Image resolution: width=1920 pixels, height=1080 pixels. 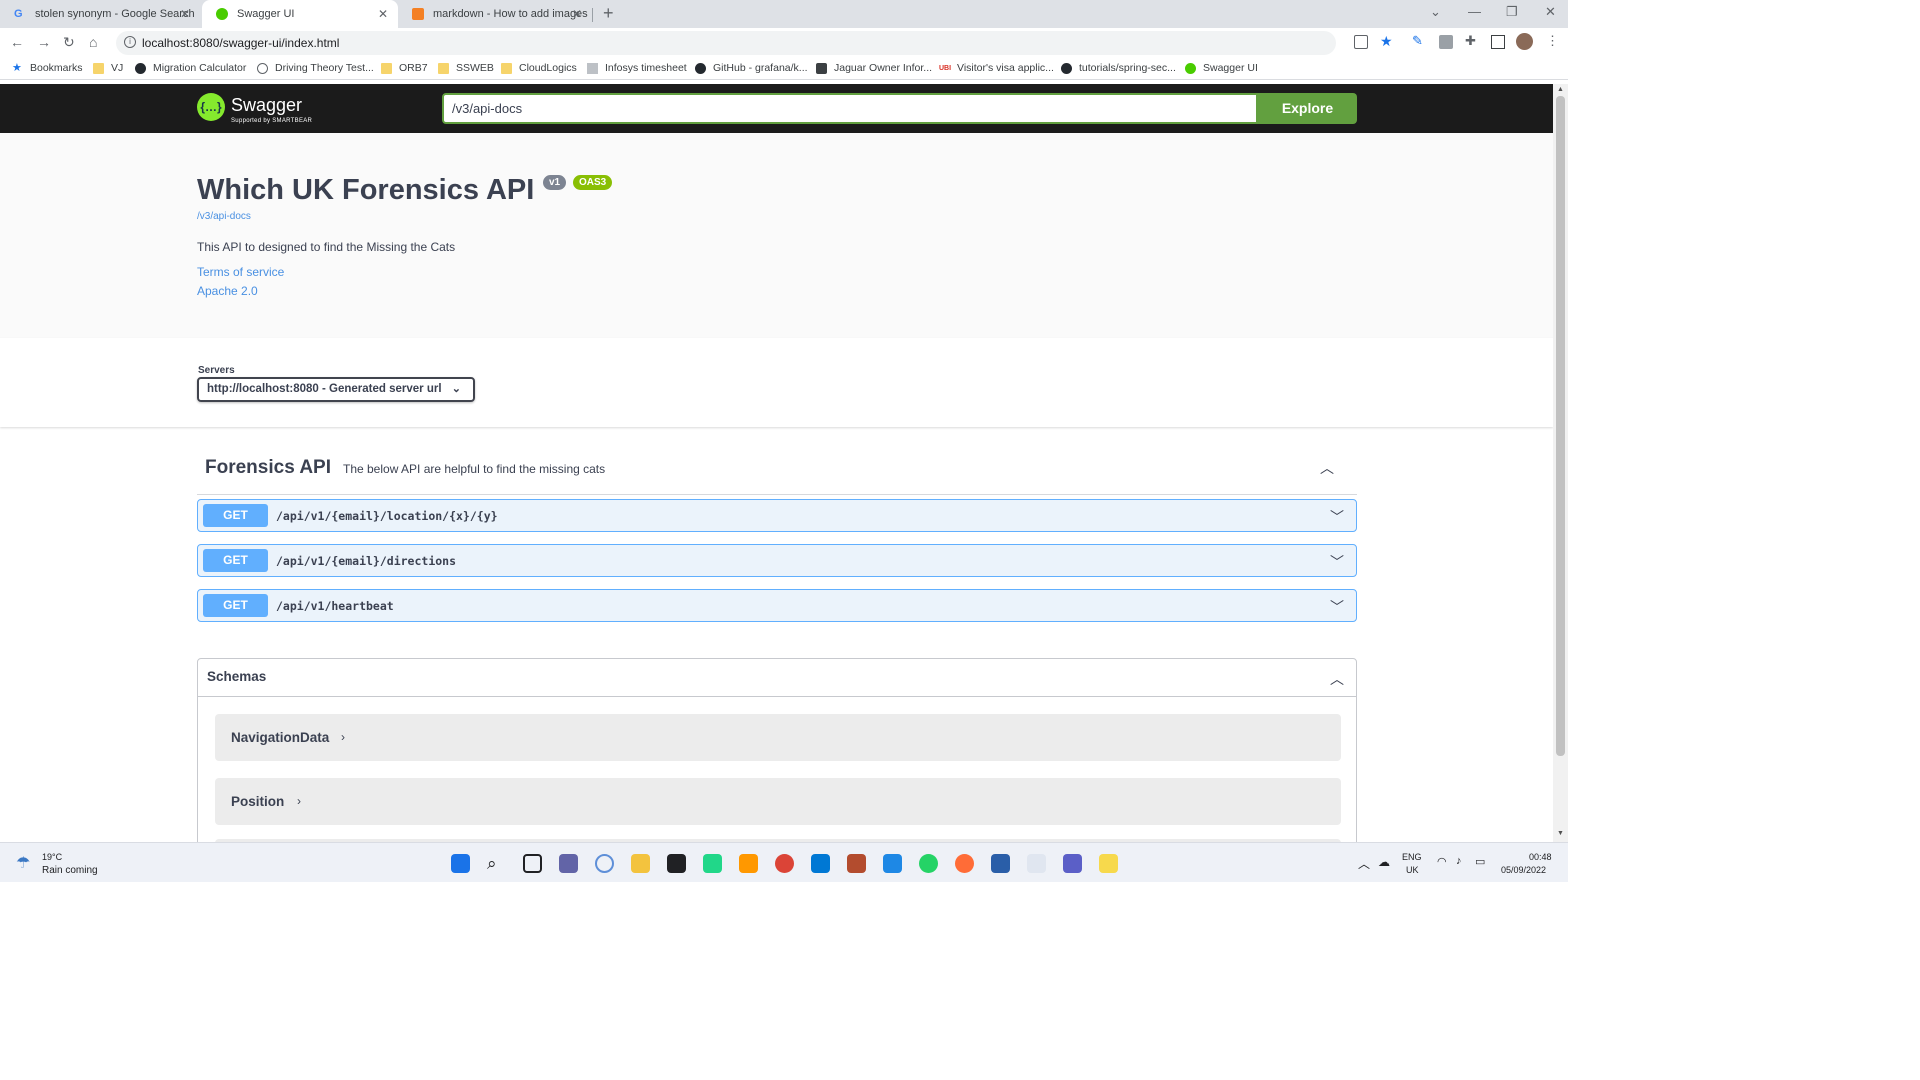 I want to click on spec-url-input: /v3/api-docs, so click(x=850, y=108).